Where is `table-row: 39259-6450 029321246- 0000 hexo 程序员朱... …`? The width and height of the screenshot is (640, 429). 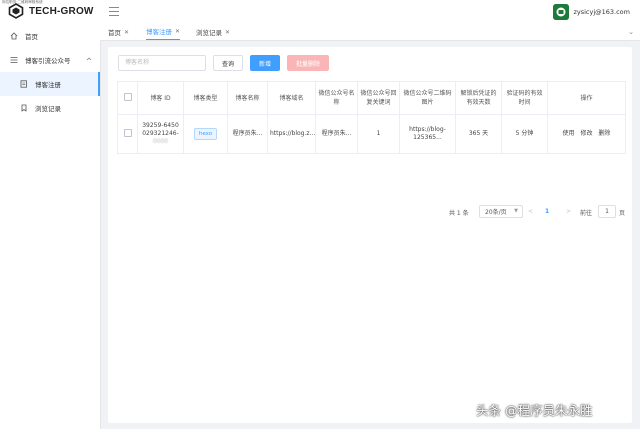
table-row: 39259-6450 029321246- 0000 hexo 程序员朱... … is located at coordinates (371, 134).